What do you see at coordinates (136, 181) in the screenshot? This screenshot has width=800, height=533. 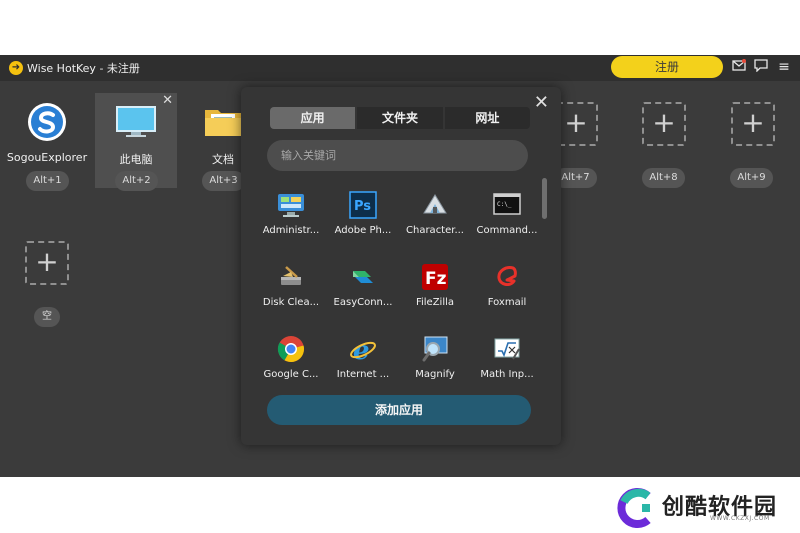 I see `slot-hotkey: Alt+2` at bounding box center [136, 181].